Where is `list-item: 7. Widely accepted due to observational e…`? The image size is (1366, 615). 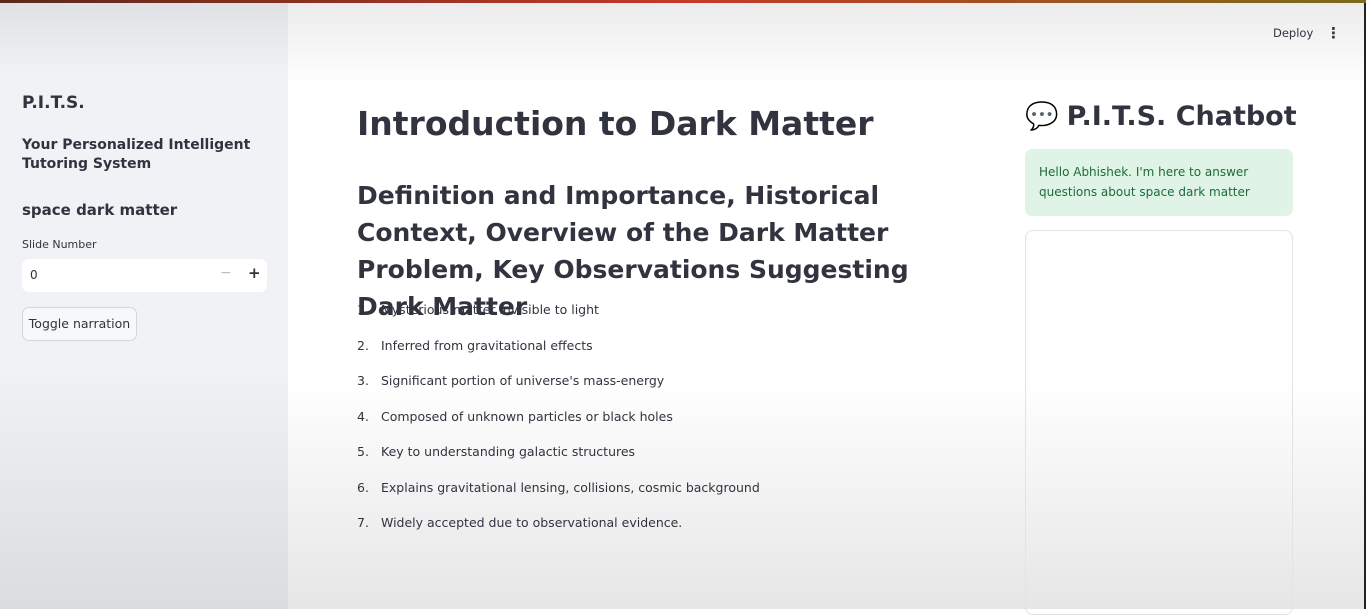 list-item: 7. Widely accepted due to observational e… is located at coordinates (558, 533).